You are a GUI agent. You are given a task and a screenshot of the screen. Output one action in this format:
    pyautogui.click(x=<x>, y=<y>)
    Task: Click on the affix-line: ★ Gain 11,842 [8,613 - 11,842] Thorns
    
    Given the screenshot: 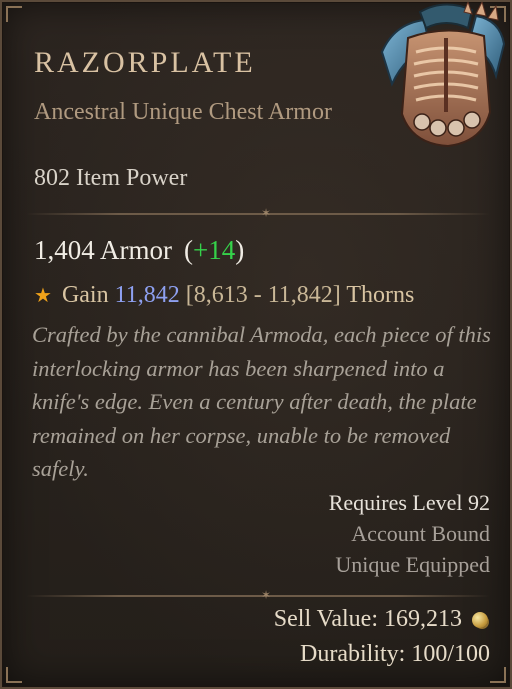 What is the action you would take?
    pyautogui.click(x=224, y=295)
    